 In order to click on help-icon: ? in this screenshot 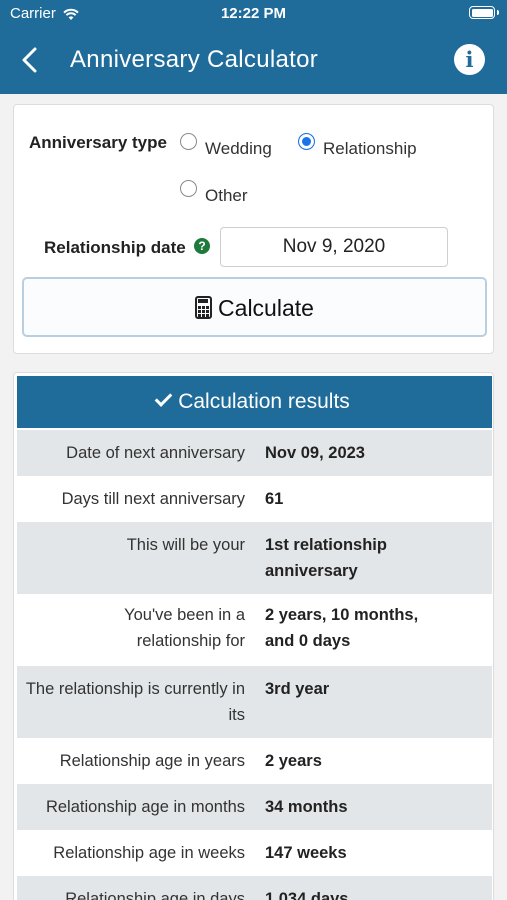, I will do `click(202, 246)`.